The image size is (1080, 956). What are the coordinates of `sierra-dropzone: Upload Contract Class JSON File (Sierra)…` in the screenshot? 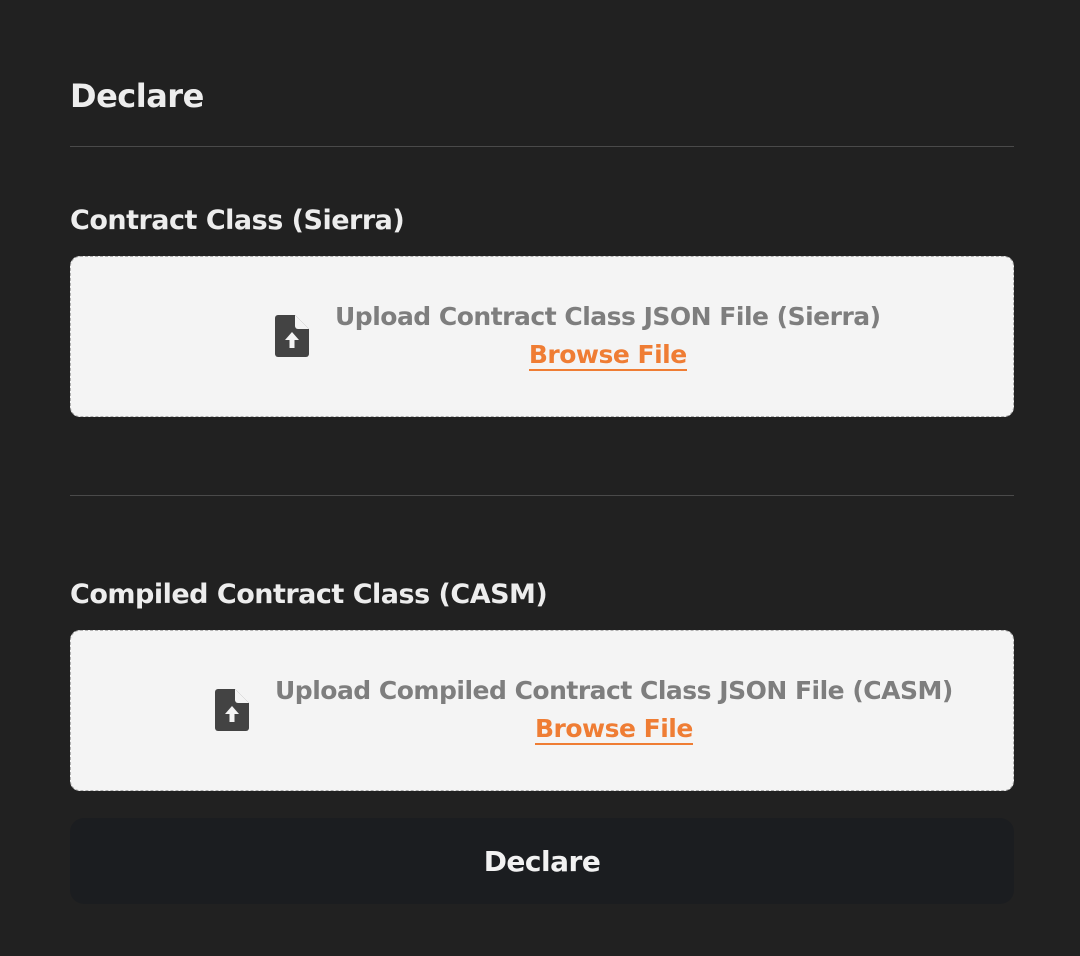 It's located at (542, 336).